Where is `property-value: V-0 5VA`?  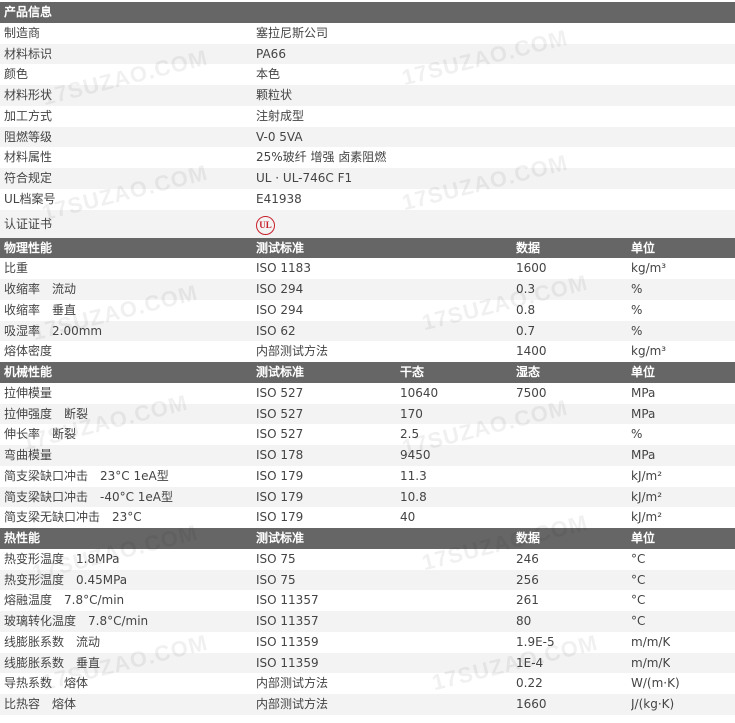
property-value: V-0 5VA is located at coordinates (279, 136).